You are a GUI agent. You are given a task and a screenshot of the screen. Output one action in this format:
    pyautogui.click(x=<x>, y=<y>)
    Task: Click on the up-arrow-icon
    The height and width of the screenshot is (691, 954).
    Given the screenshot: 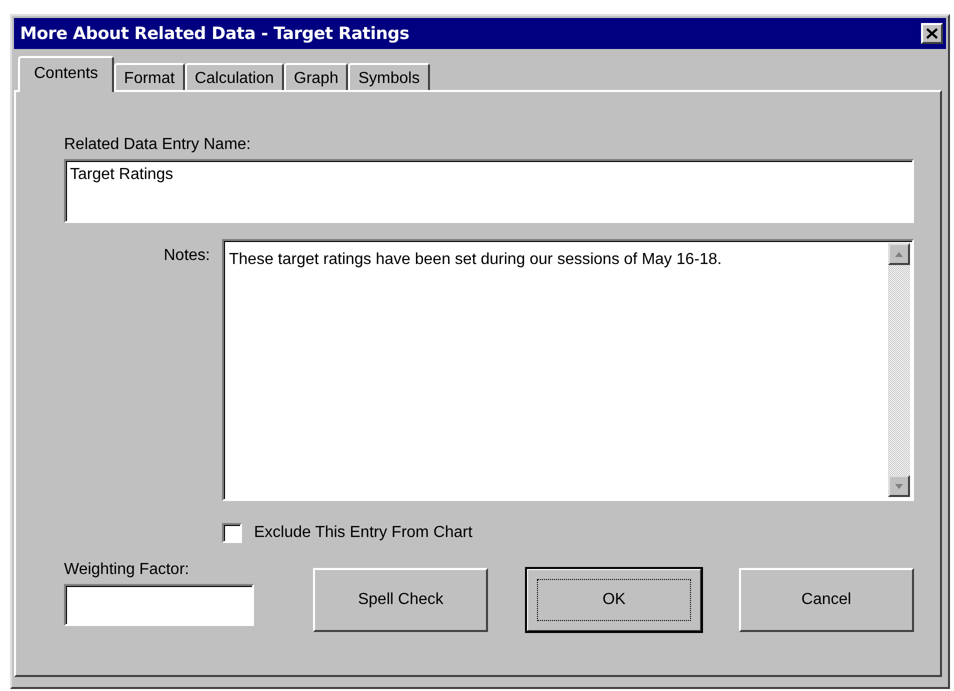 What is the action you would take?
    pyautogui.click(x=899, y=254)
    